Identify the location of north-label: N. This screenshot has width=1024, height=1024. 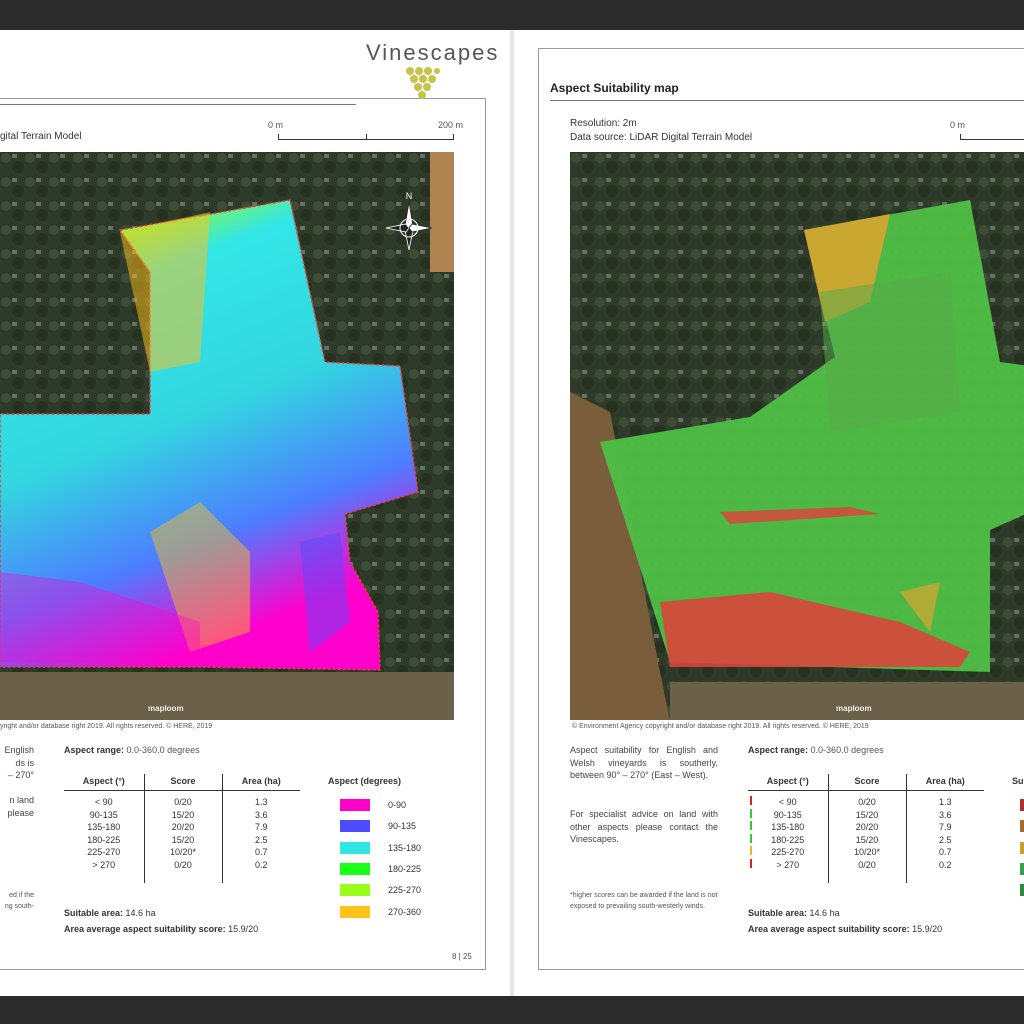
(409, 196).